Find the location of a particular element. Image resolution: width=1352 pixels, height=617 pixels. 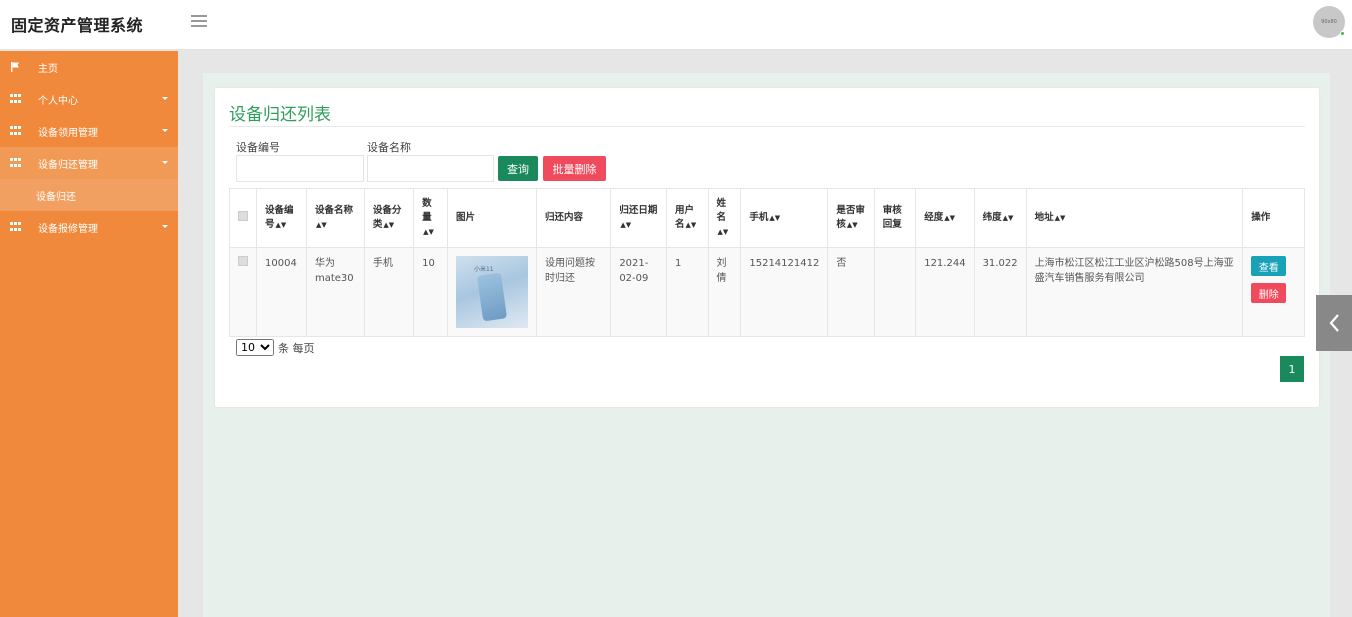

phone-shape is located at coordinates (492, 297).